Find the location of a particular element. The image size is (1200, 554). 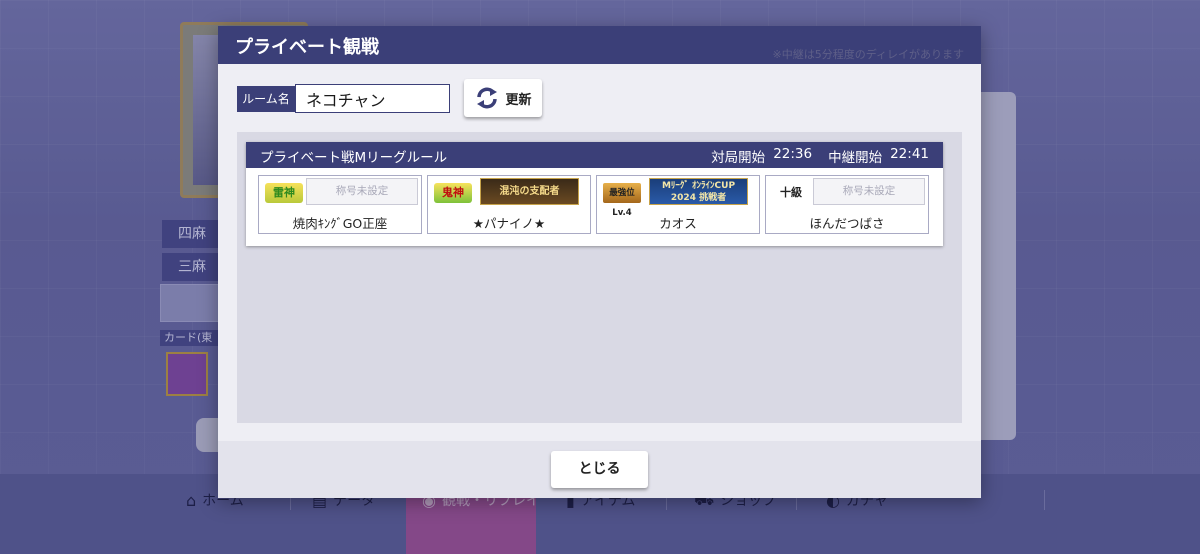

room-name-label: ルーム名 is located at coordinates (266, 99).